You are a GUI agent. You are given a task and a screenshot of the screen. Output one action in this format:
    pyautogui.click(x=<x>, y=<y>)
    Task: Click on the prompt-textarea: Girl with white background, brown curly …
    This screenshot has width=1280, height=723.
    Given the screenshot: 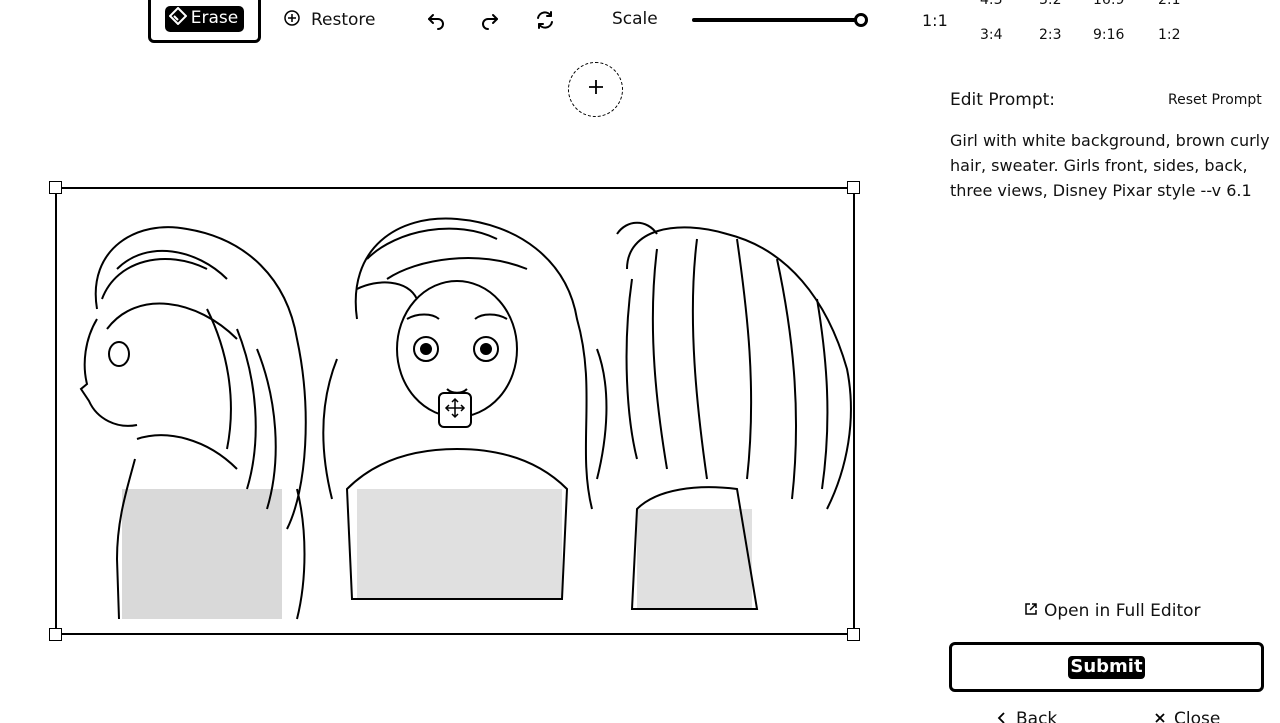 What is the action you would take?
    pyautogui.click(x=1110, y=165)
    